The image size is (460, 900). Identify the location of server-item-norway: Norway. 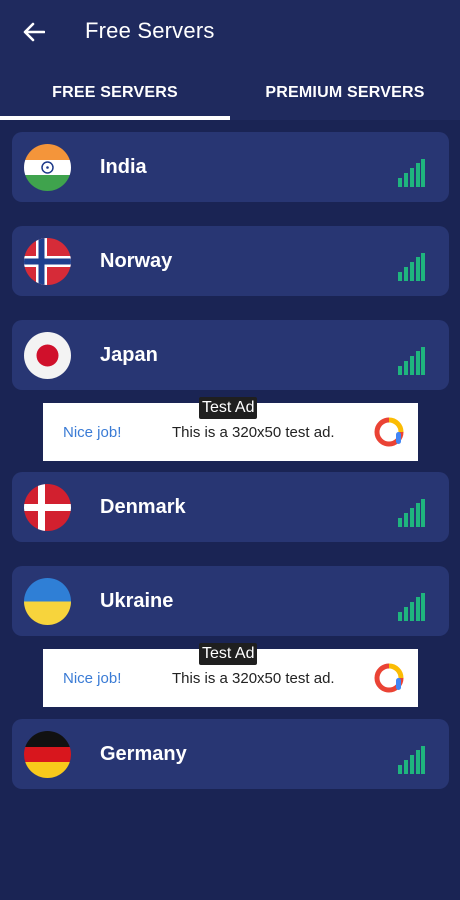
(230, 261).